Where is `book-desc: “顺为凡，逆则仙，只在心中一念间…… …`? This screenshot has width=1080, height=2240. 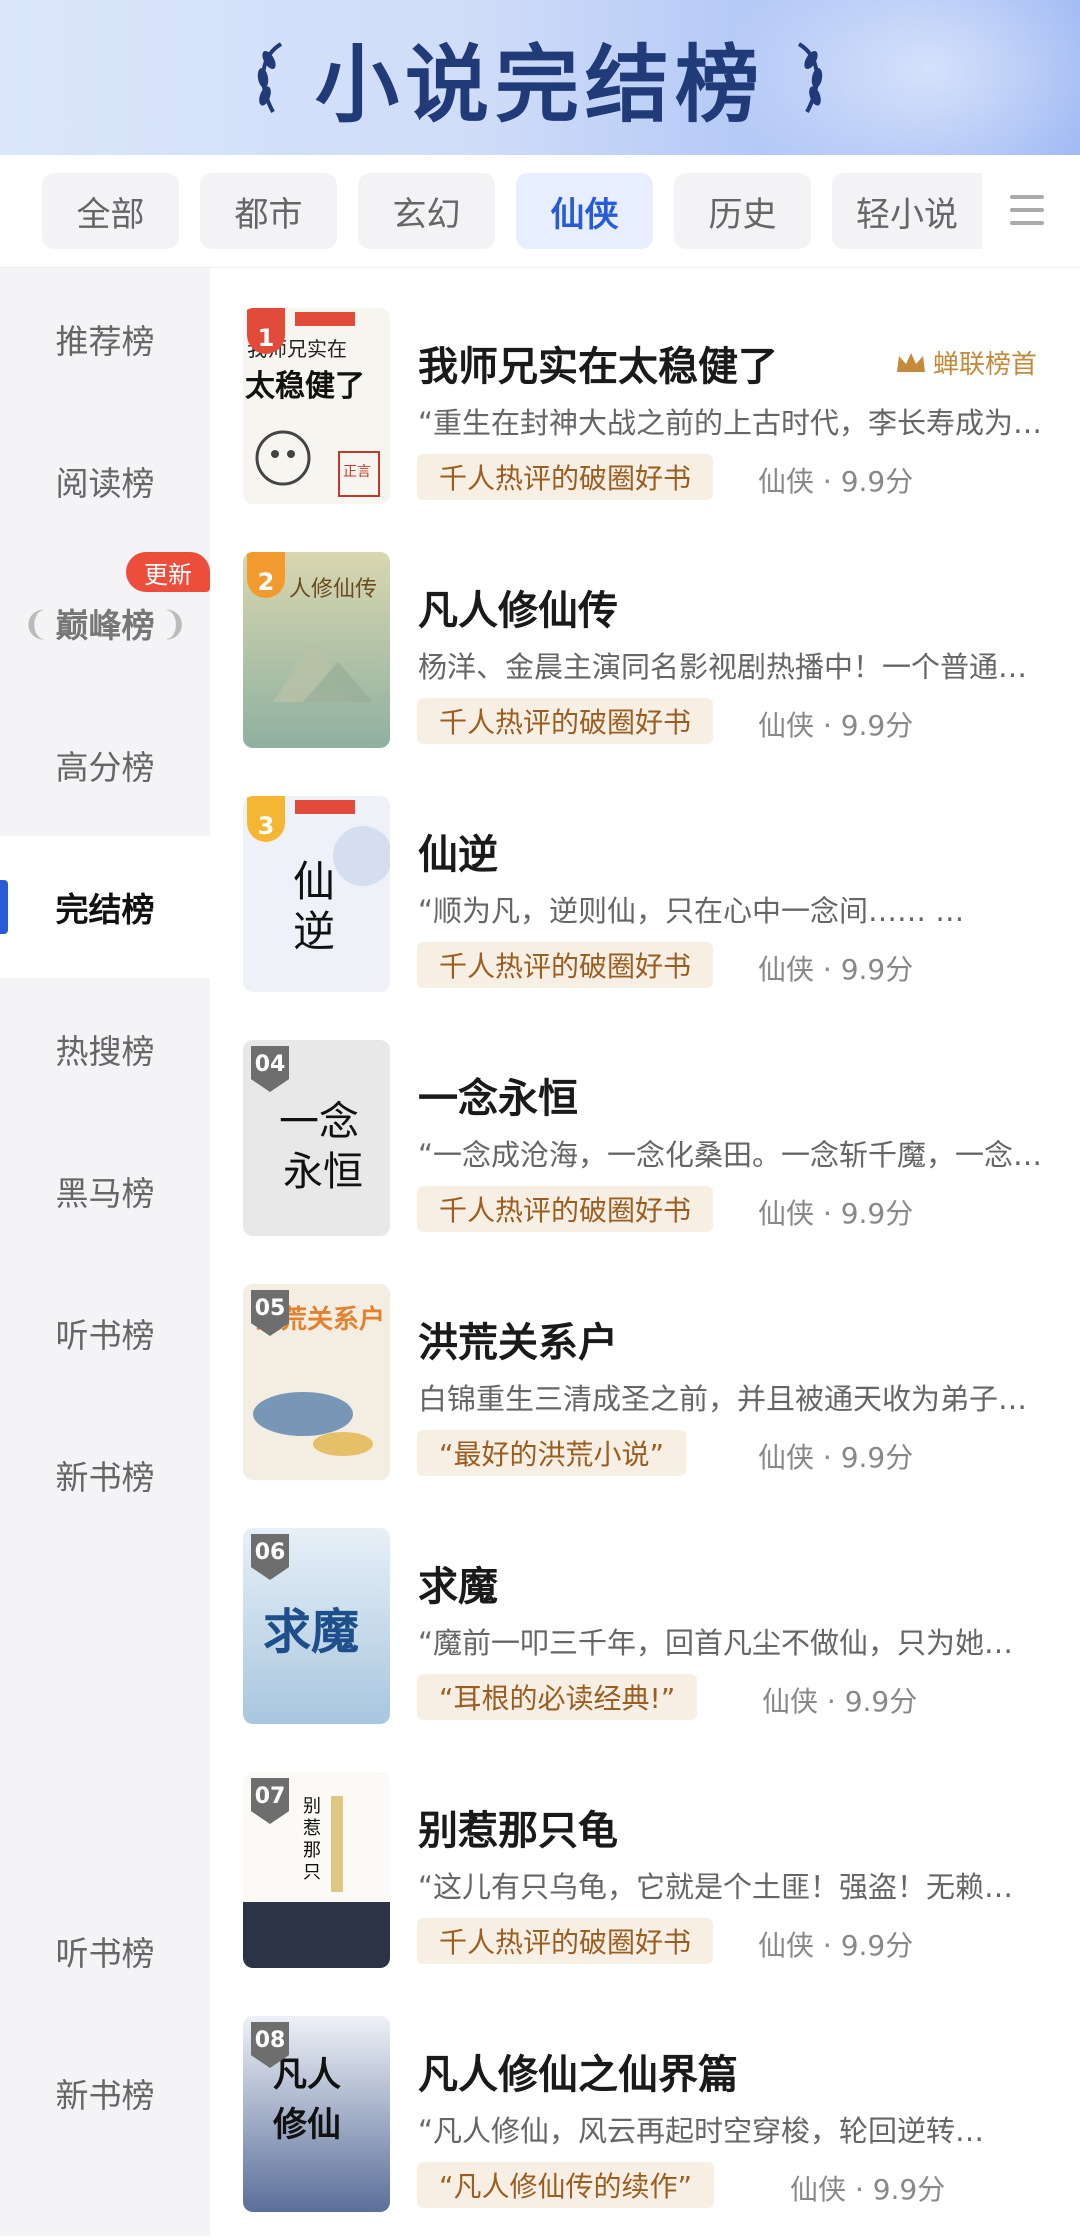 book-desc: “顺为凡，逆则仙，只在心中一念间…… … is located at coordinates (691, 911).